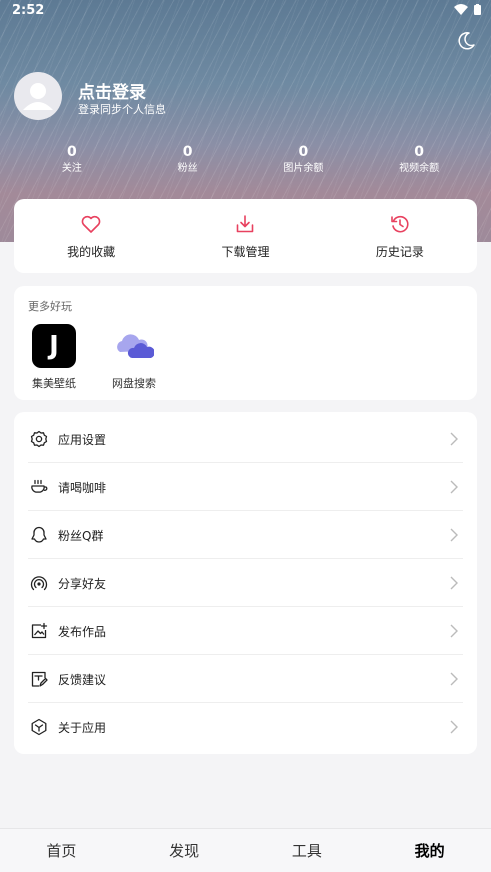 The height and width of the screenshot is (872, 491). I want to click on app-jimei-wallpaper: J 集美壁纸, so click(54, 357).